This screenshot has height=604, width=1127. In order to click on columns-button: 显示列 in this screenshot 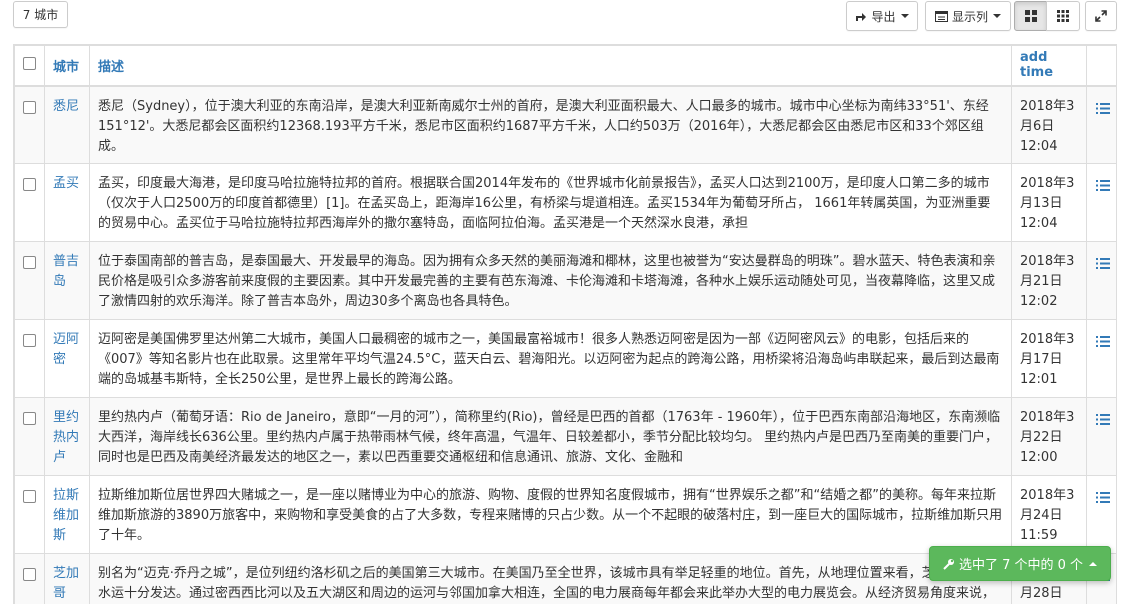, I will do `click(968, 16)`.